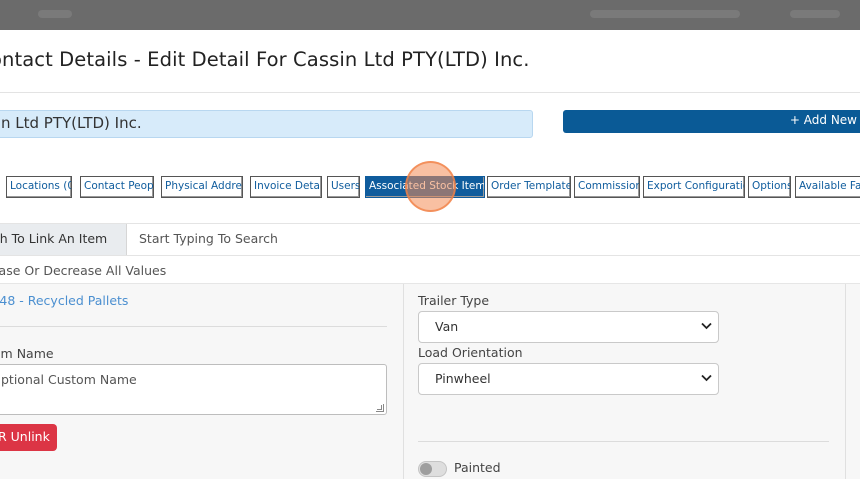  Describe the element at coordinates (55, 14) in the screenshot. I see `backdrop-logo` at that location.